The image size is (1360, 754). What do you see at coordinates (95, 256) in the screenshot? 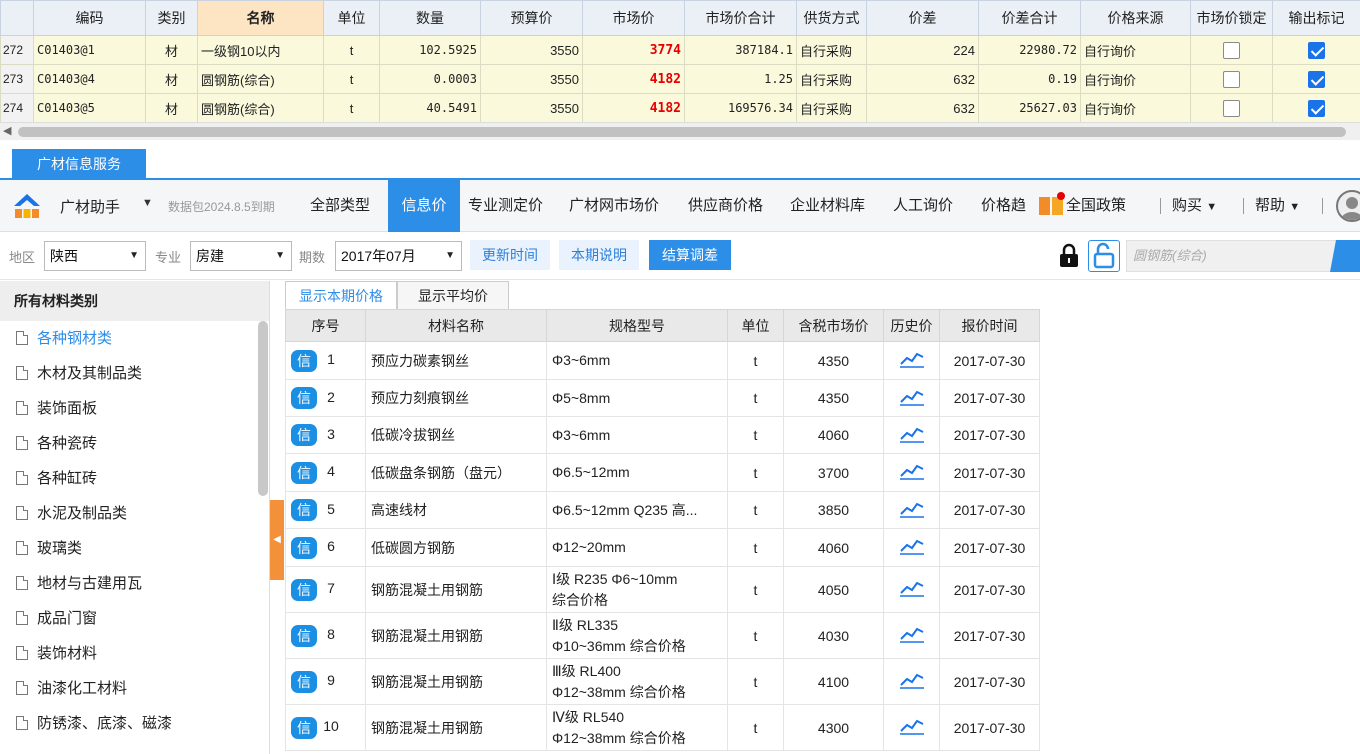
I see `region-select: 陕西 ▼` at bounding box center [95, 256].